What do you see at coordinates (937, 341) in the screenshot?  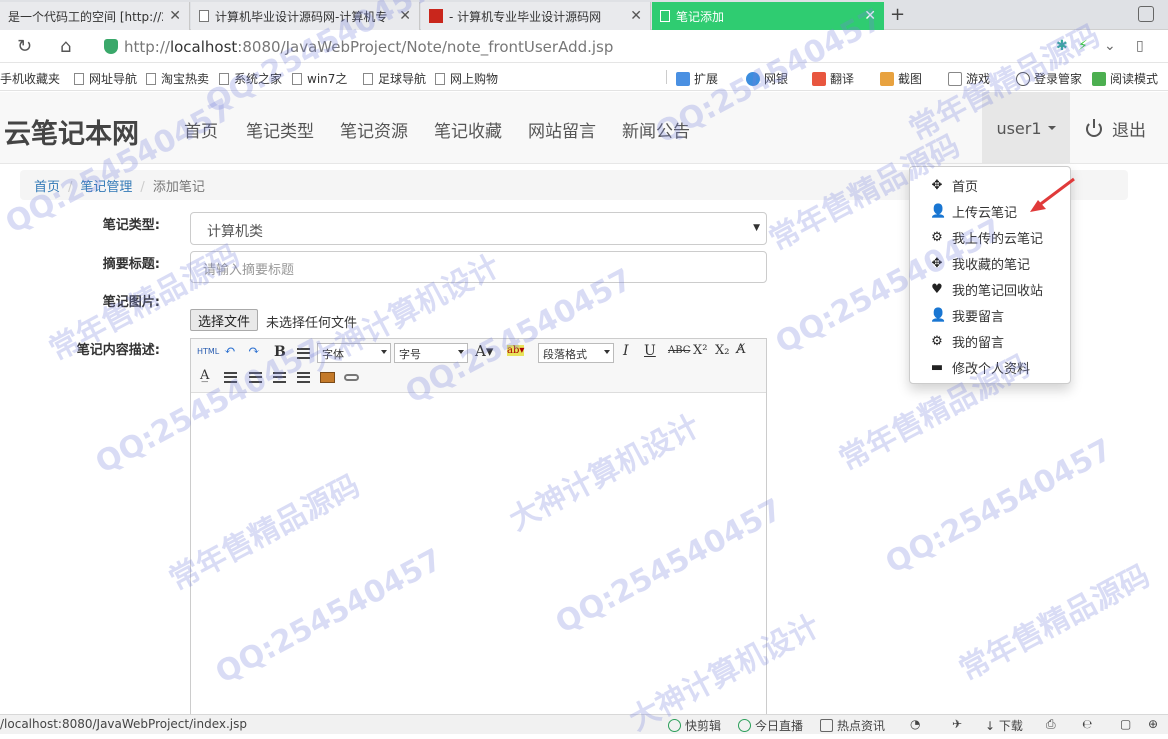 I see `cog-icon: ⚙` at bounding box center [937, 341].